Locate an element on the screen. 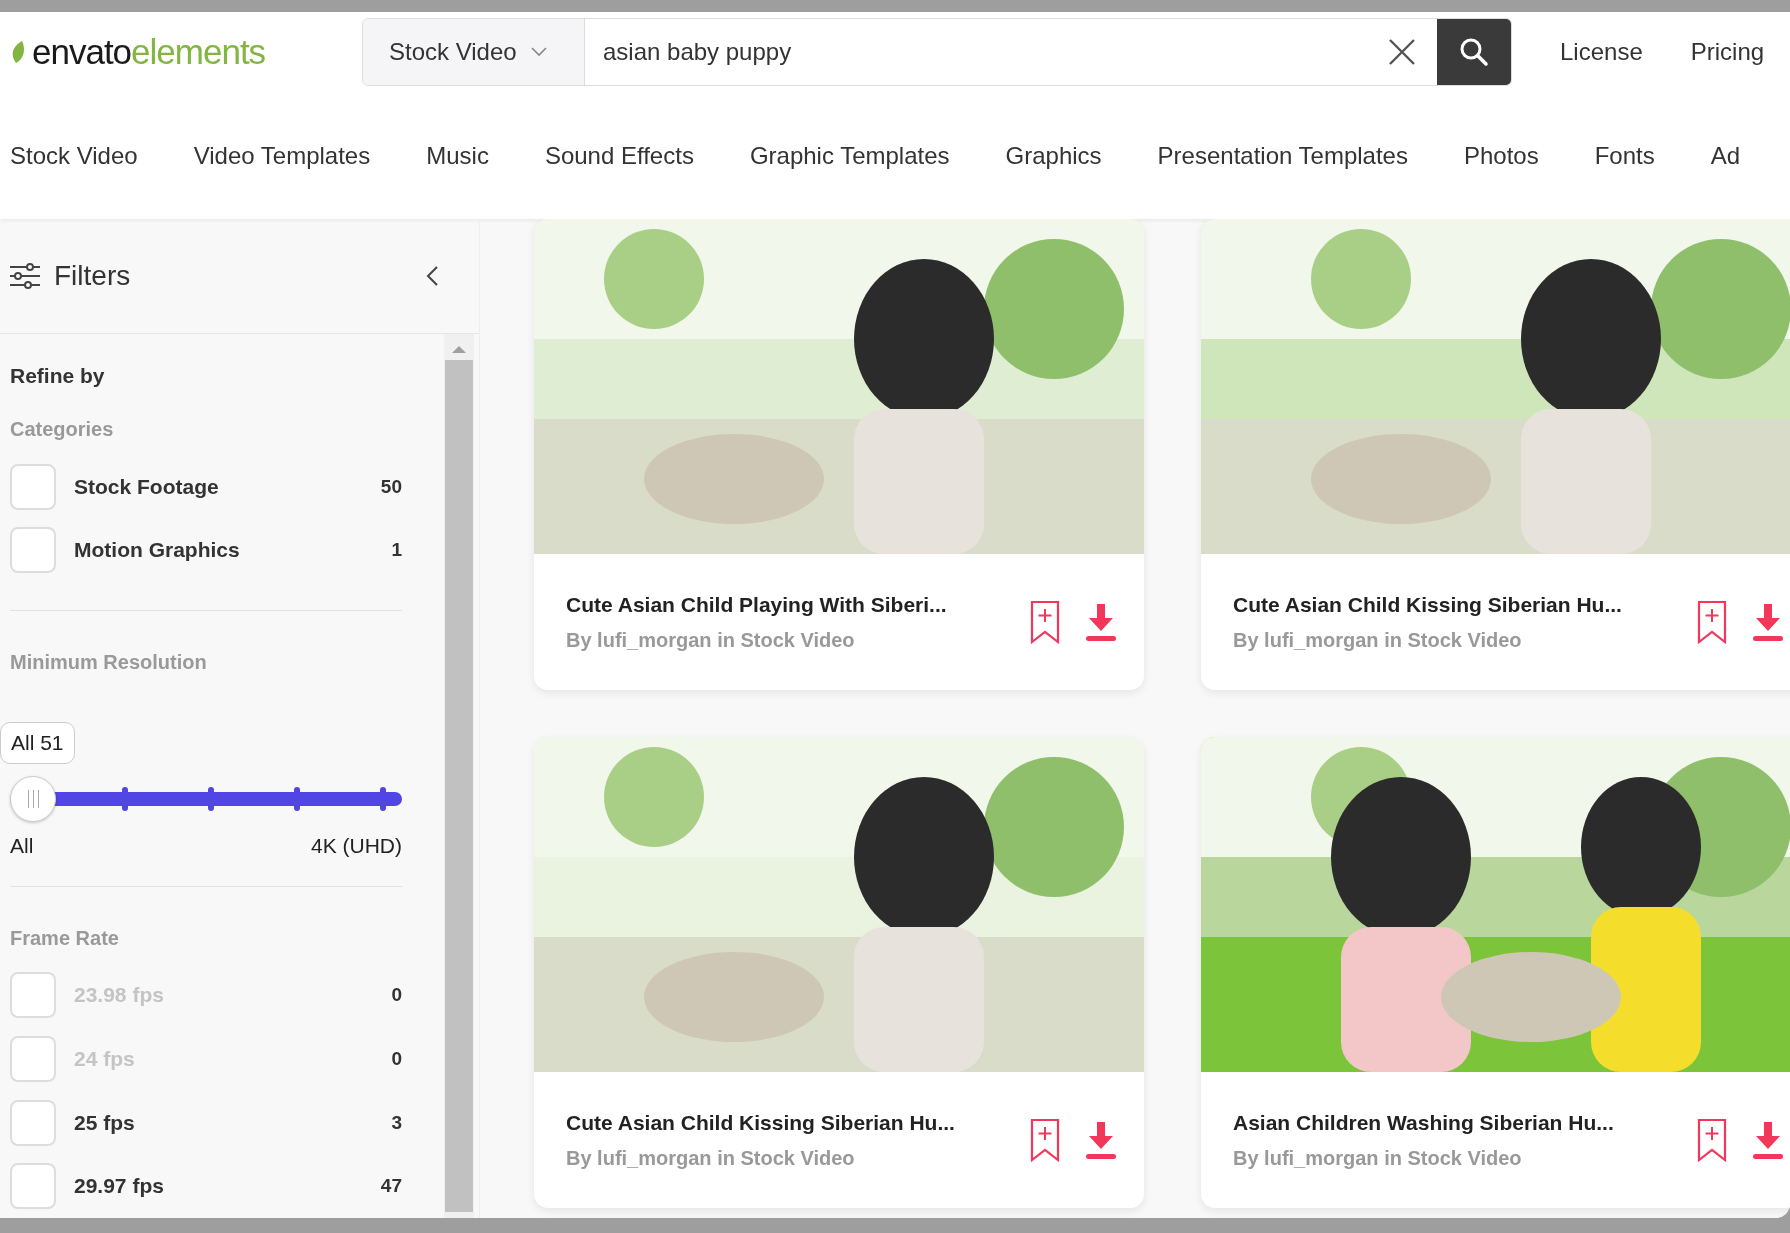 The image size is (1790, 1233). slider-min-label: All is located at coordinates (22, 845).